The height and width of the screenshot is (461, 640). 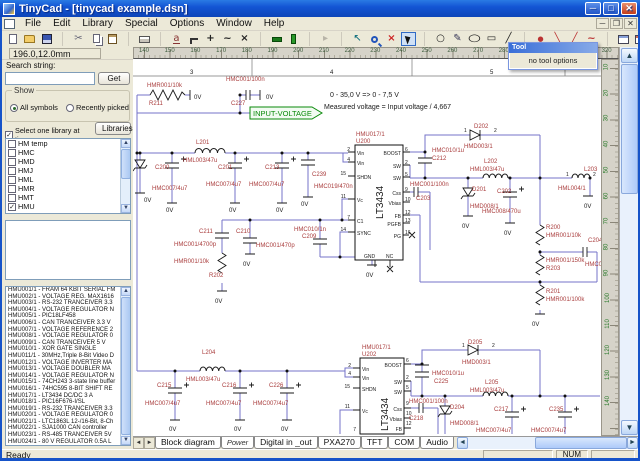 I want to click on tool-palette-option: no tool options, so click(x=553, y=61).